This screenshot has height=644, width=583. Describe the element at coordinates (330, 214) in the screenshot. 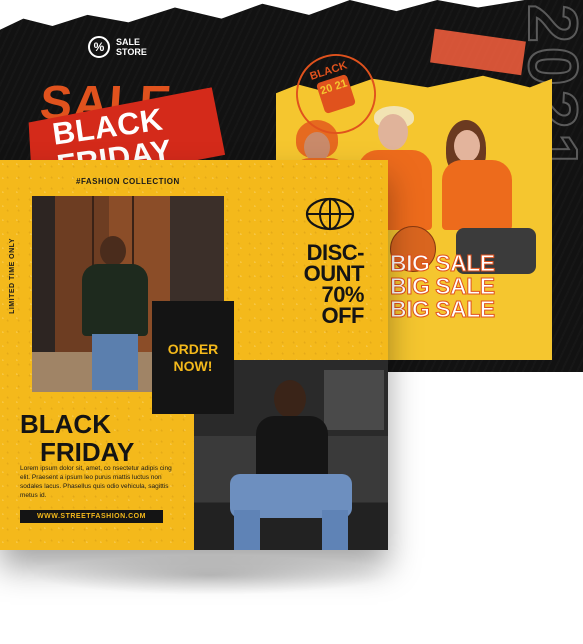

I see `basketball-icon` at that location.